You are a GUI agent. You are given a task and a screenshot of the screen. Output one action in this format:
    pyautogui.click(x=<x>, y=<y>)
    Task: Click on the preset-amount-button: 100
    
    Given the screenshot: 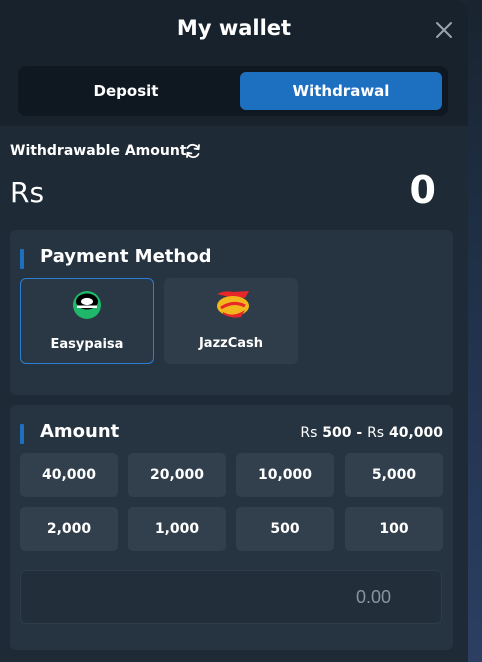 What is the action you would take?
    pyautogui.click(x=394, y=529)
    